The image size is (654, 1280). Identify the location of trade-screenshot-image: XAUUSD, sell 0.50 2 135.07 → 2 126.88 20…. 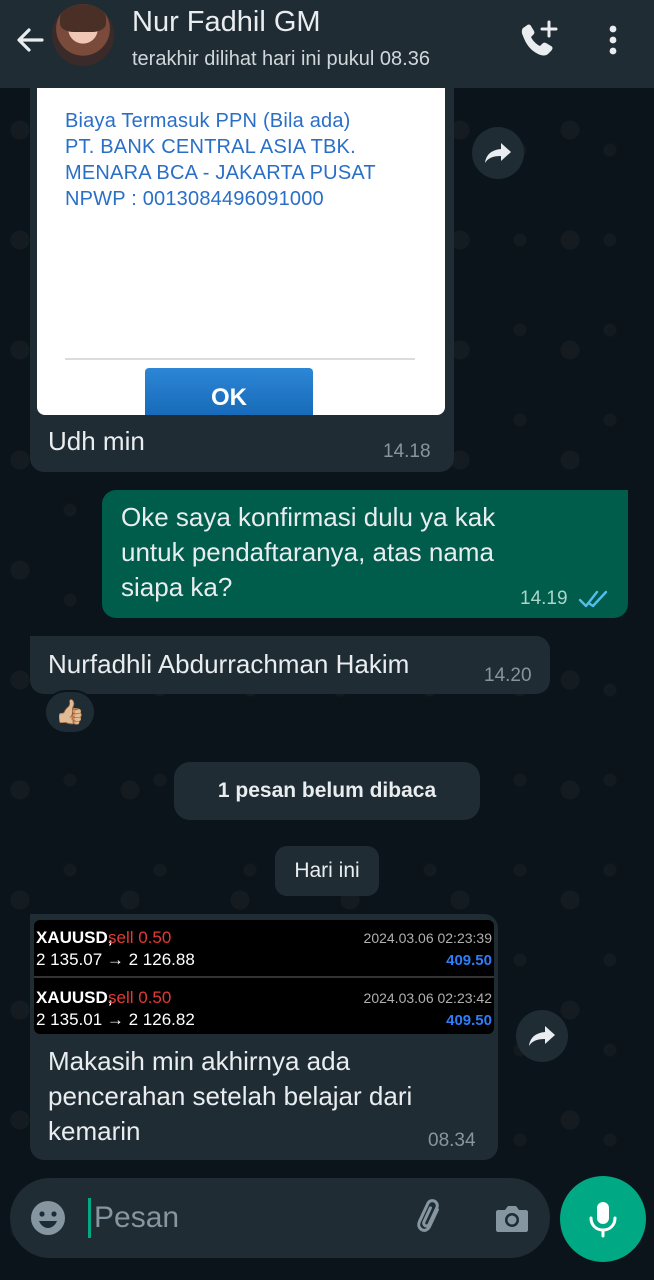
(264, 977).